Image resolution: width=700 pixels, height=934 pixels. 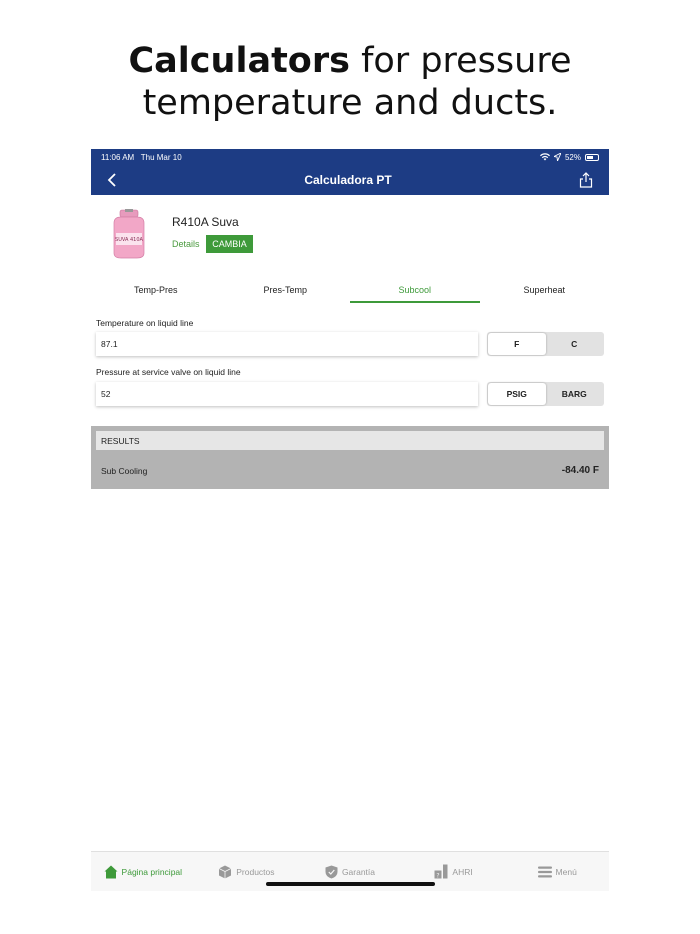 I want to click on ahri-icon: ?, so click(x=441, y=871).